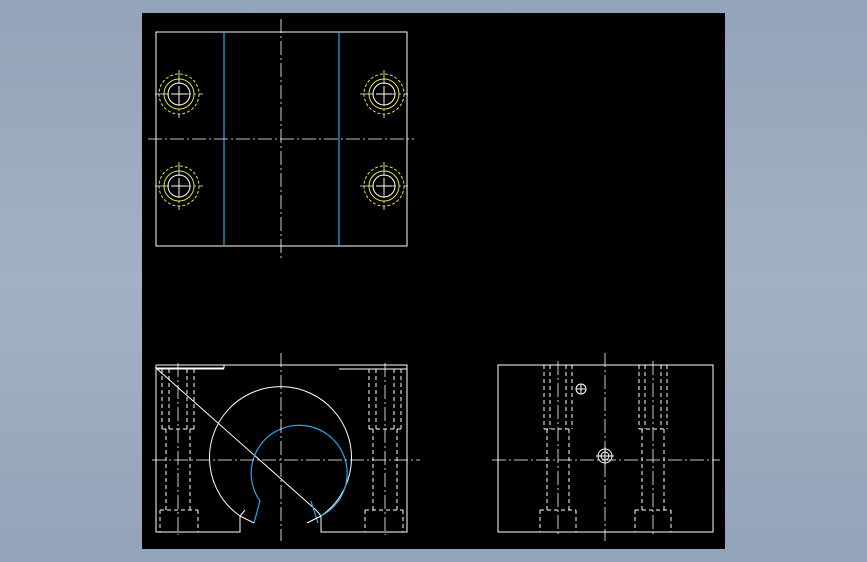 This screenshot has height=562, width=867. I want to click on mounting-hole-bottom-left, so click(179, 186).